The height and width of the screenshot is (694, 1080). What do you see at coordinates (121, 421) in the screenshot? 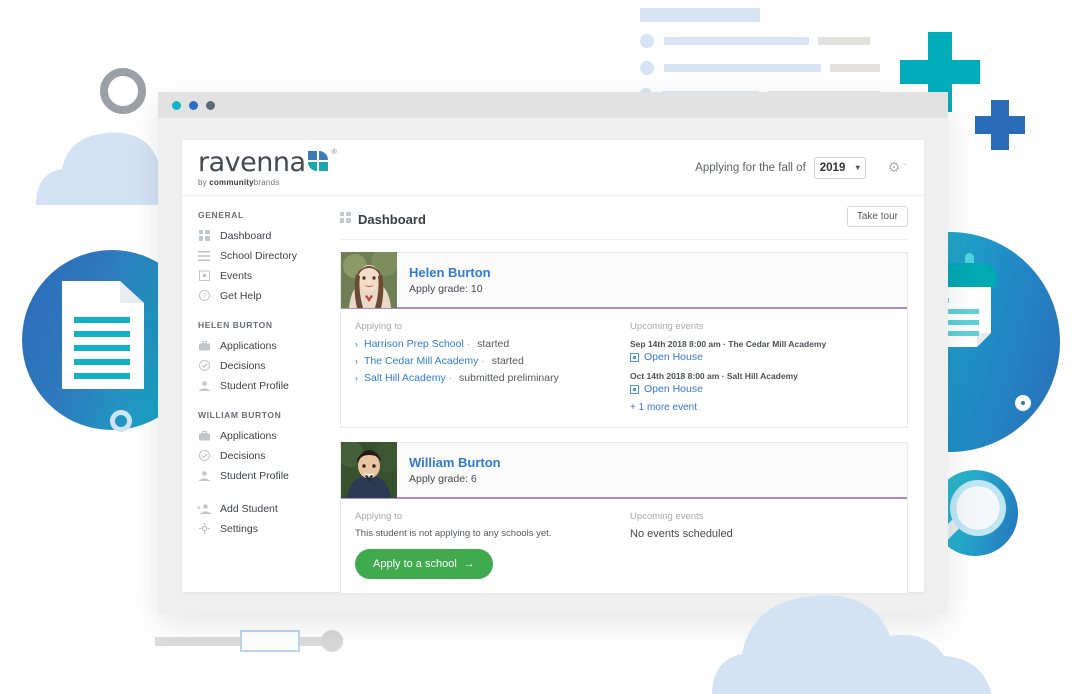
I see `small-ring-decoration` at bounding box center [121, 421].